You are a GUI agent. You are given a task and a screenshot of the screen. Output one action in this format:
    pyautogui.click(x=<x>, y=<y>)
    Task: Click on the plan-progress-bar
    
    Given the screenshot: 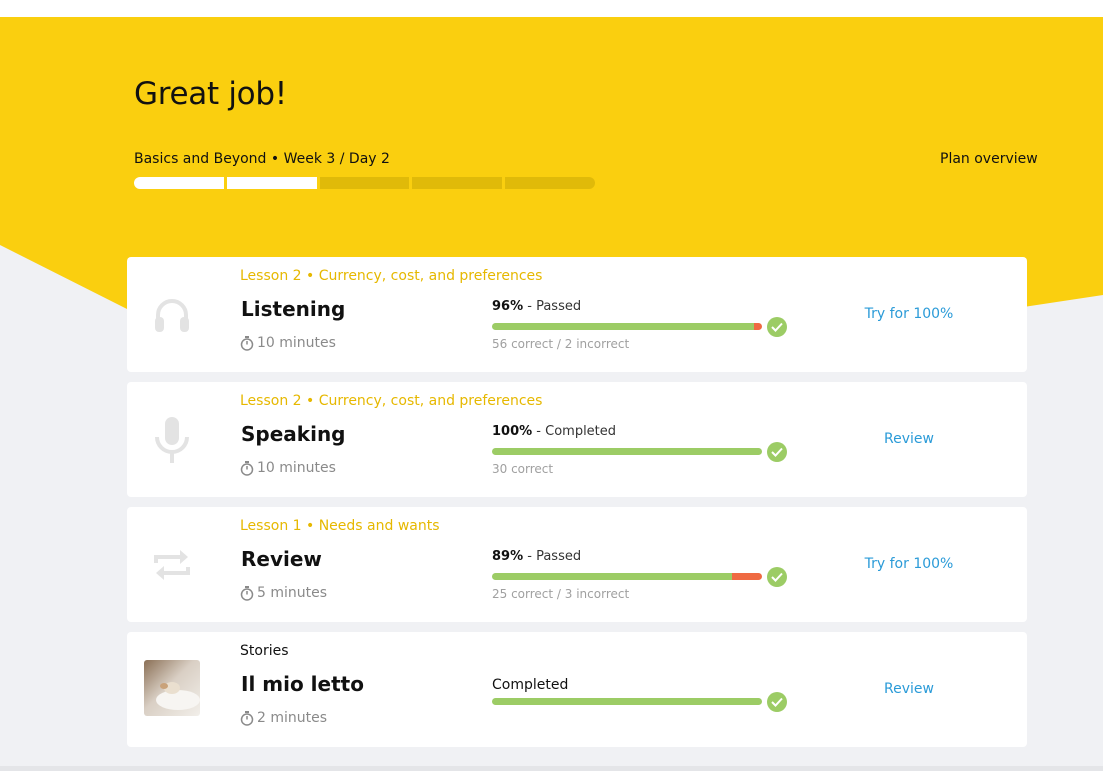 What is the action you would take?
    pyautogui.click(x=364, y=183)
    